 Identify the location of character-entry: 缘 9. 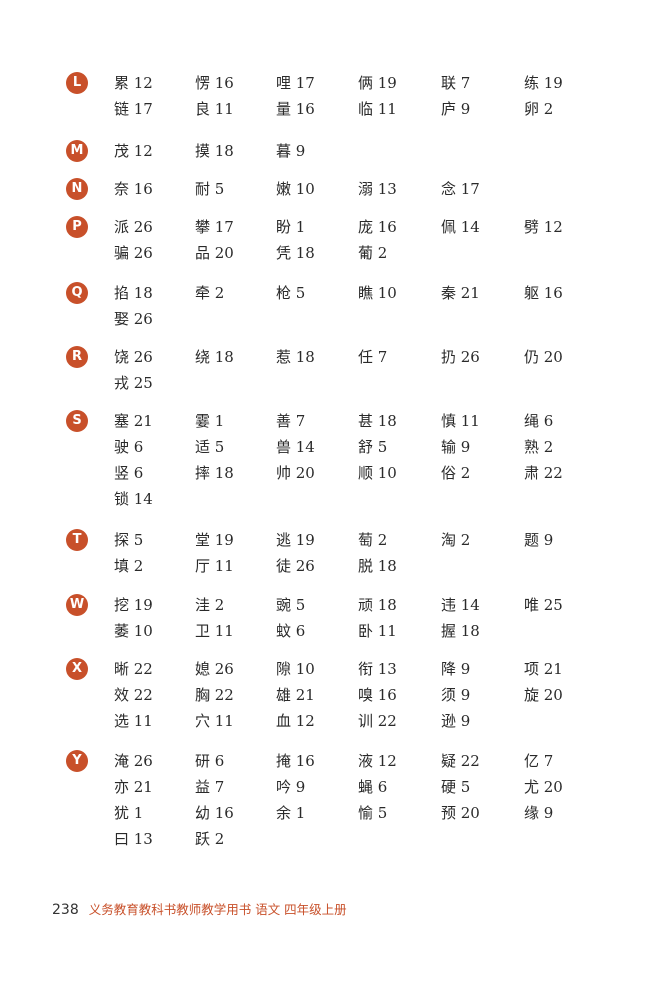
(539, 813).